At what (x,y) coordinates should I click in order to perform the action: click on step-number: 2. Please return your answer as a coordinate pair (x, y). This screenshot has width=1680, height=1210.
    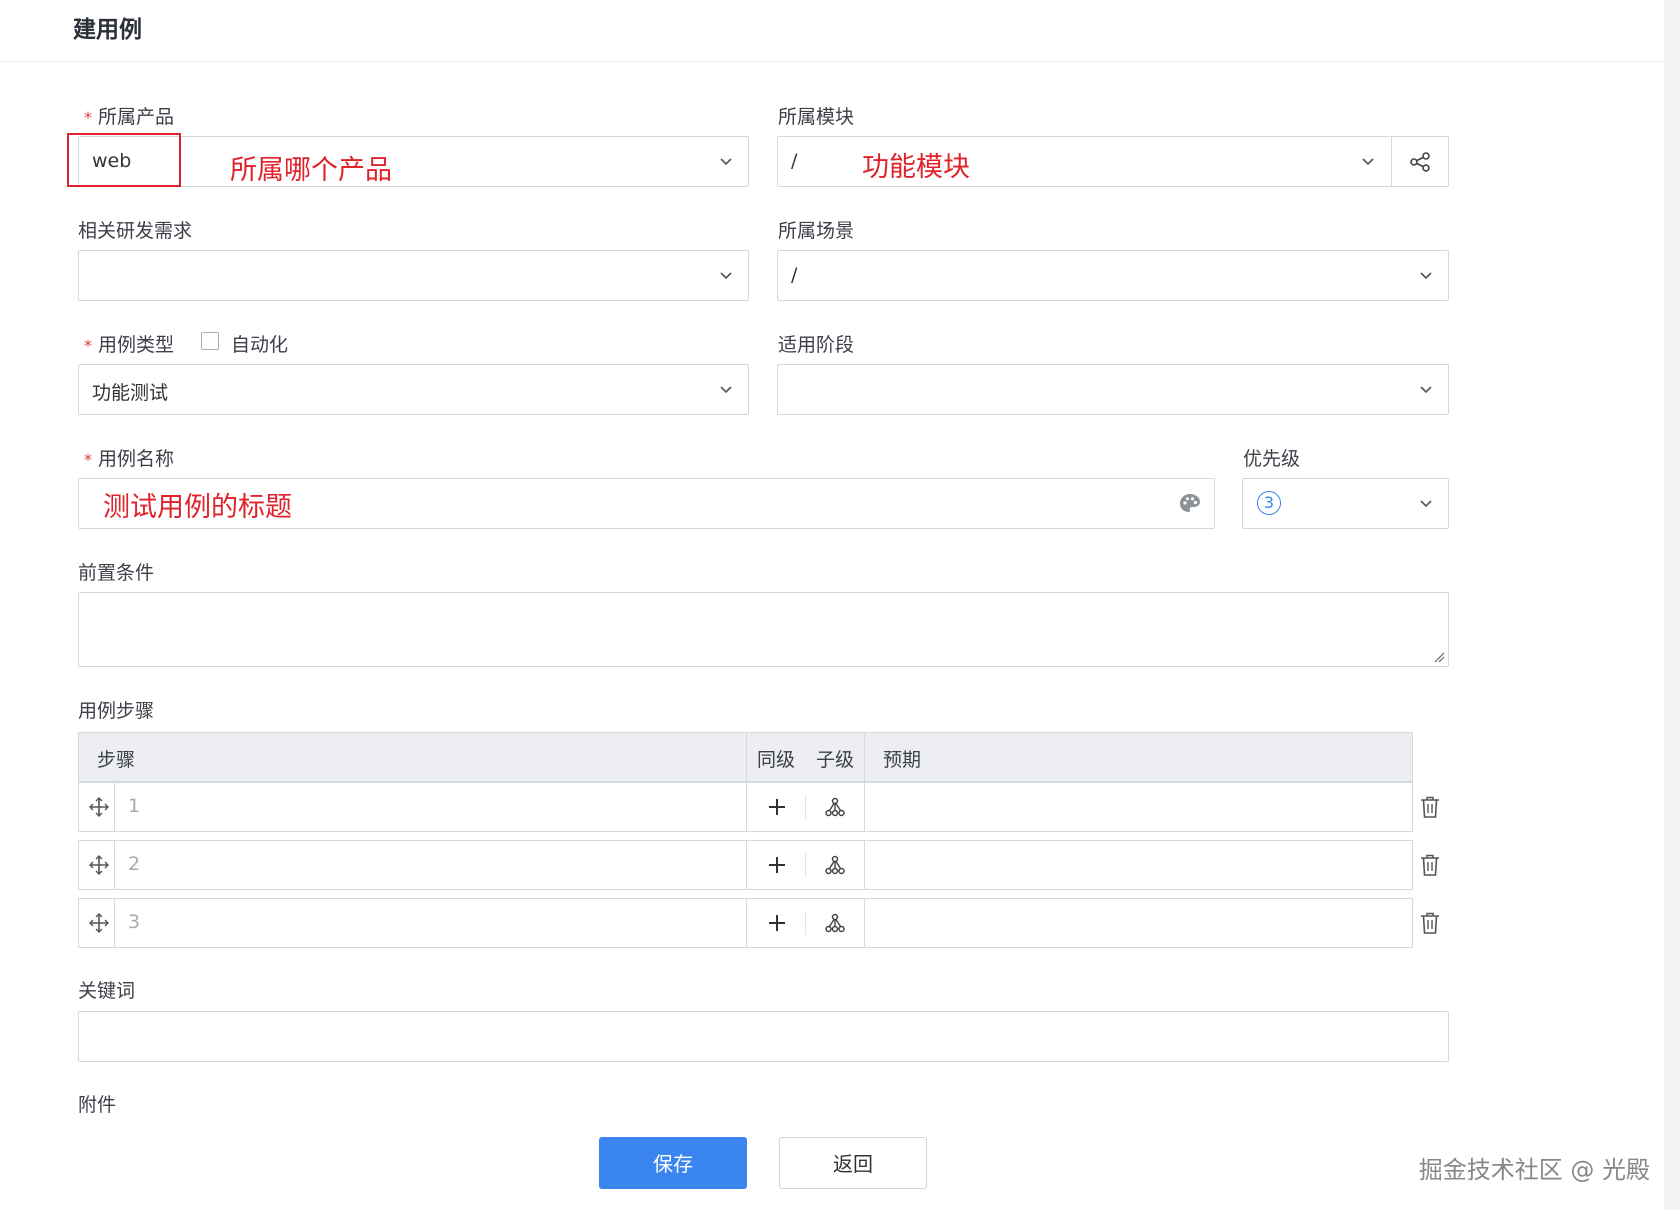
    Looking at the image, I should click on (134, 864).